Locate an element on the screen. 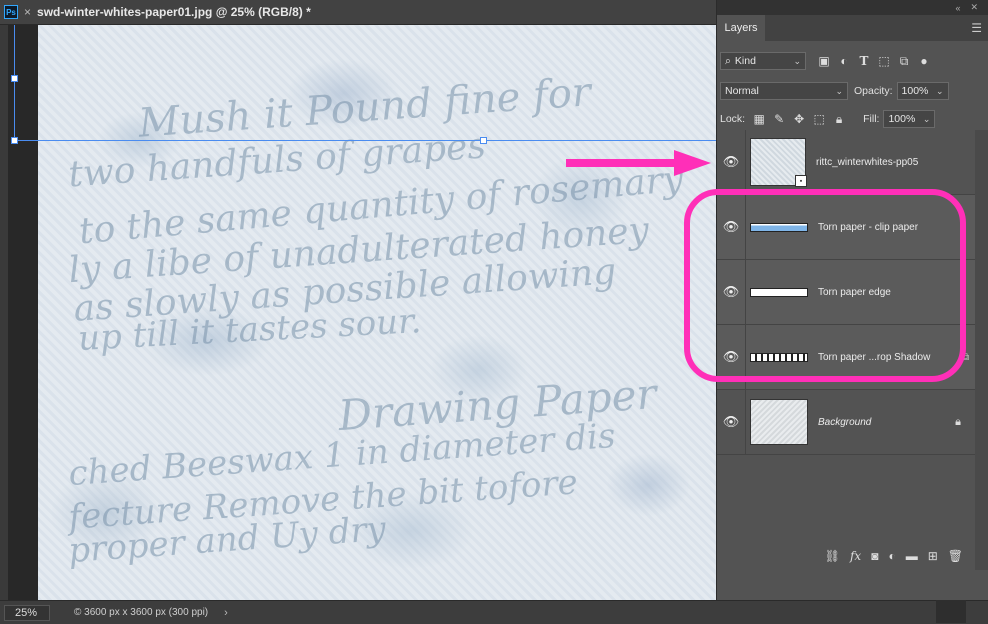 The image size is (988, 624). link-layers-icon: ⛓ is located at coordinates (832, 556).